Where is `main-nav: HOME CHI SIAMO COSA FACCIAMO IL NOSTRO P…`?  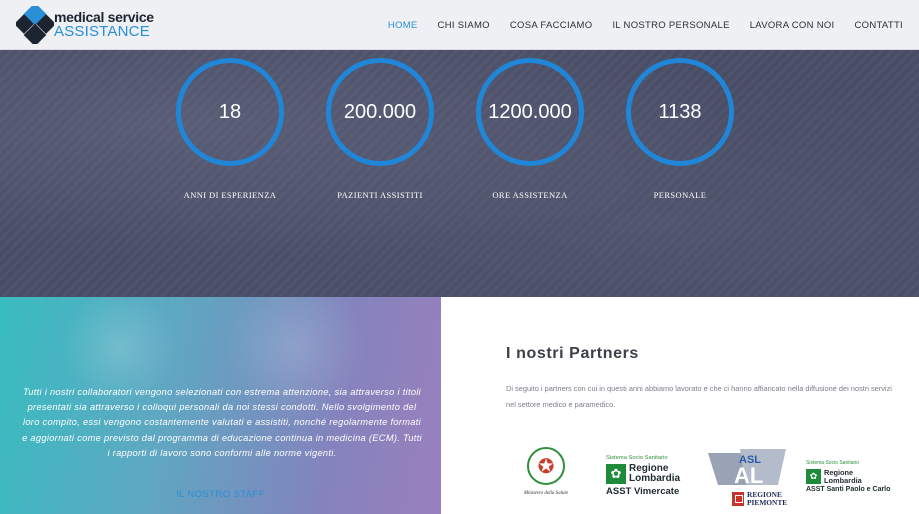
main-nav: HOME CHI SIAMO COSA FACCIAMO IL NOSTRO P… is located at coordinates (645, 25).